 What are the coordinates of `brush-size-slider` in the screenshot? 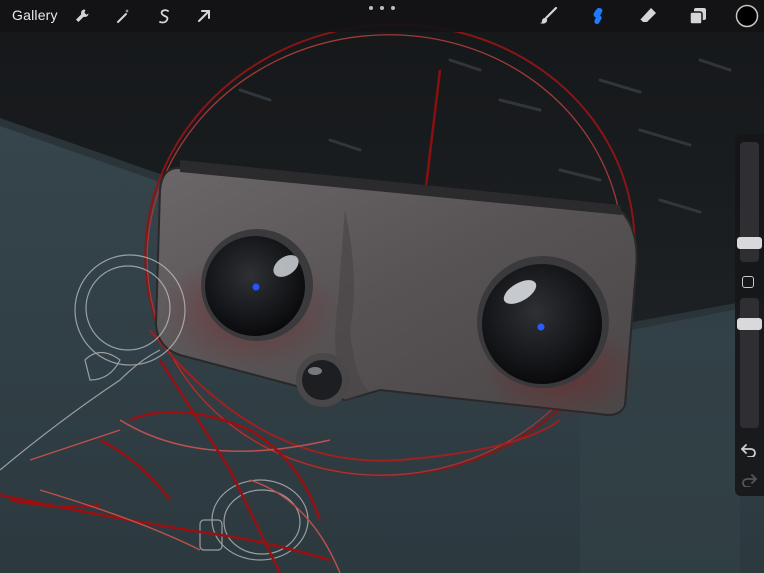 It's located at (749, 243).